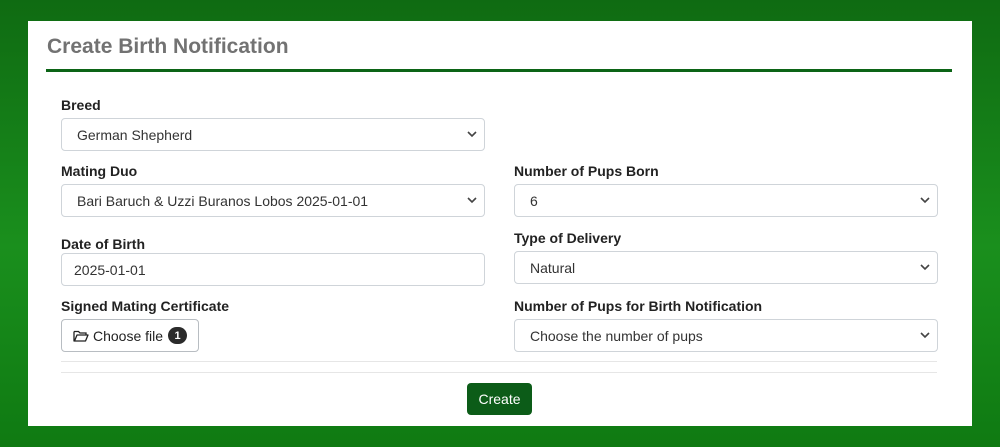 This screenshot has width=1000, height=447. Describe the element at coordinates (534, 200) in the screenshot. I see `pups-born-value: 6` at that location.